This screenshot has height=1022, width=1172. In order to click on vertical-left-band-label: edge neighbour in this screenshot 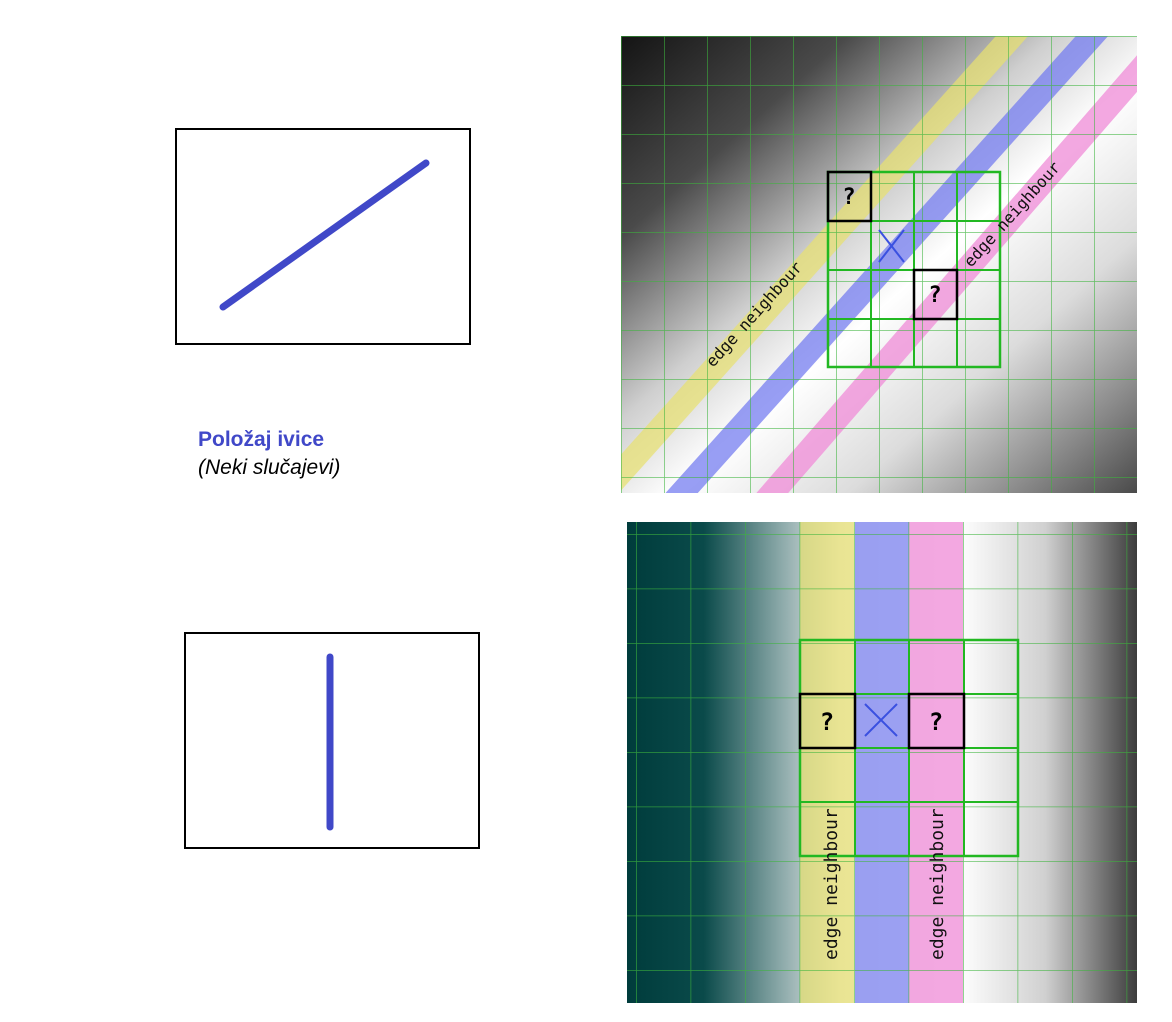, I will do `click(831, 884)`.